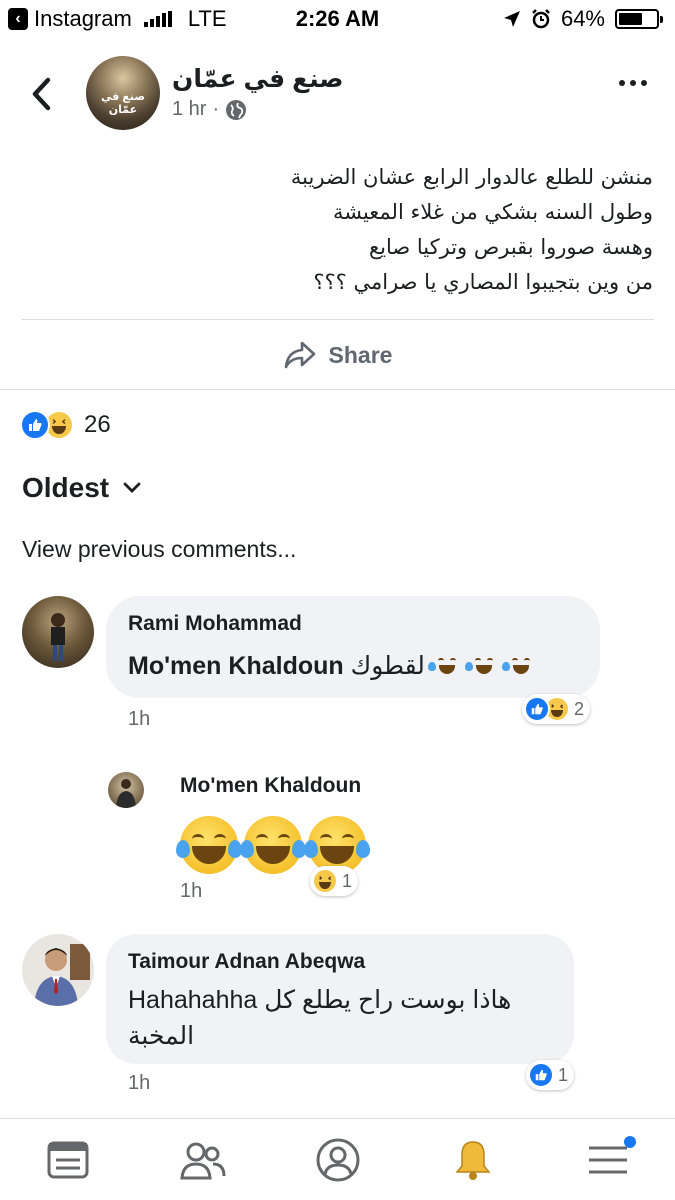 The width and height of the screenshot is (675, 1200). What do you see at coordinates (325, 881) in the screenshot?
I see `haha-reaction-icon` at bounding box center [325, 881].